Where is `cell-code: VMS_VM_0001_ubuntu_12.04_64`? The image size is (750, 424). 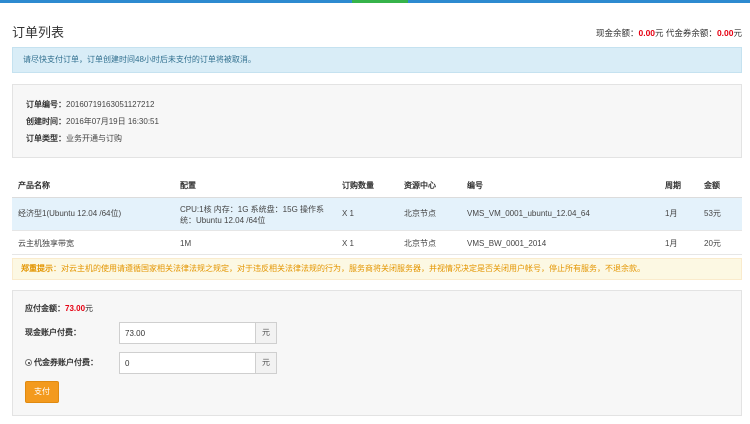
cell-code: VMS_VM_0001_ubuntu_12.04_64 is located at coordinates (528, 213).